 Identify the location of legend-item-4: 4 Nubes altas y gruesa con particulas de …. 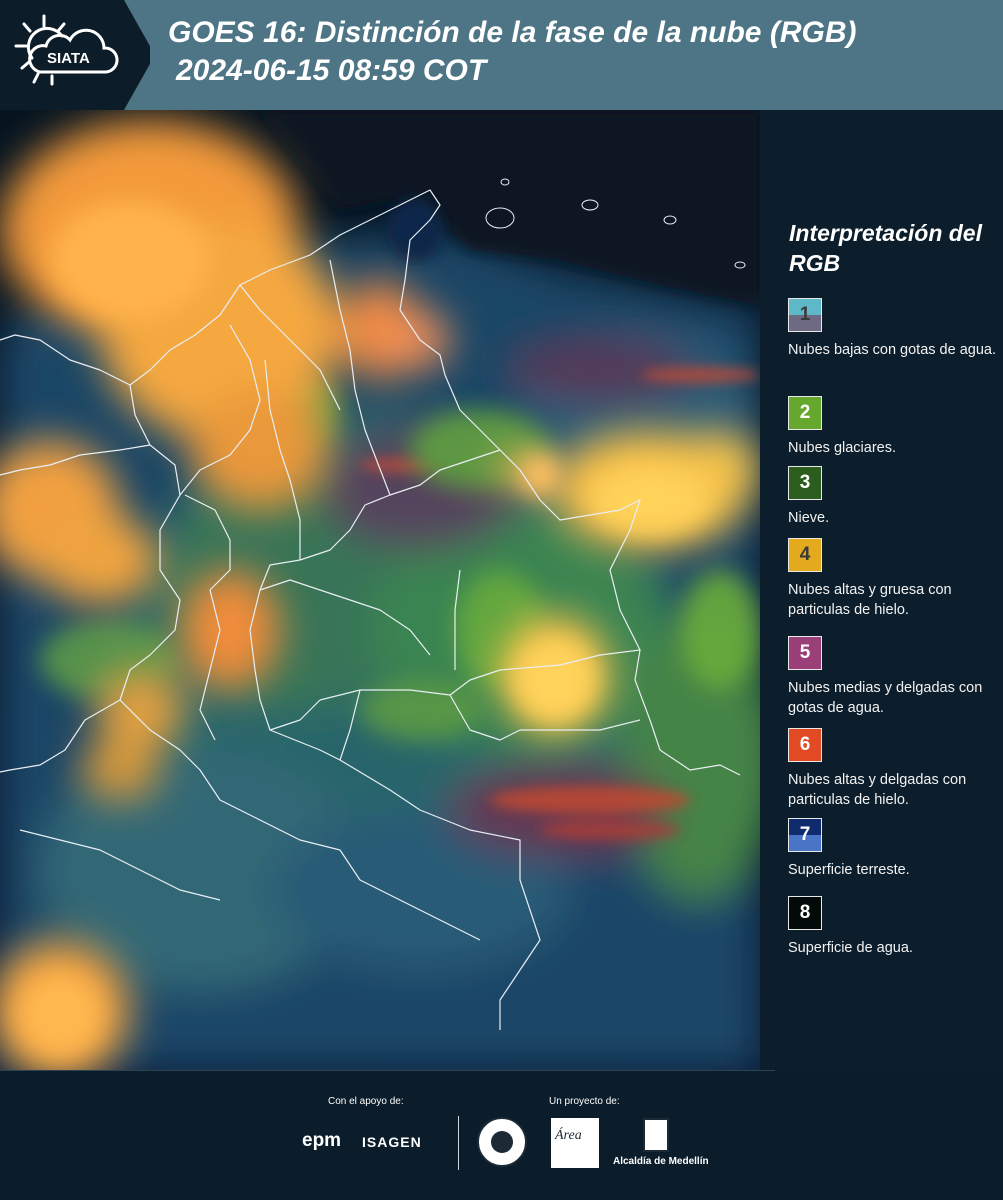
(893, 579).